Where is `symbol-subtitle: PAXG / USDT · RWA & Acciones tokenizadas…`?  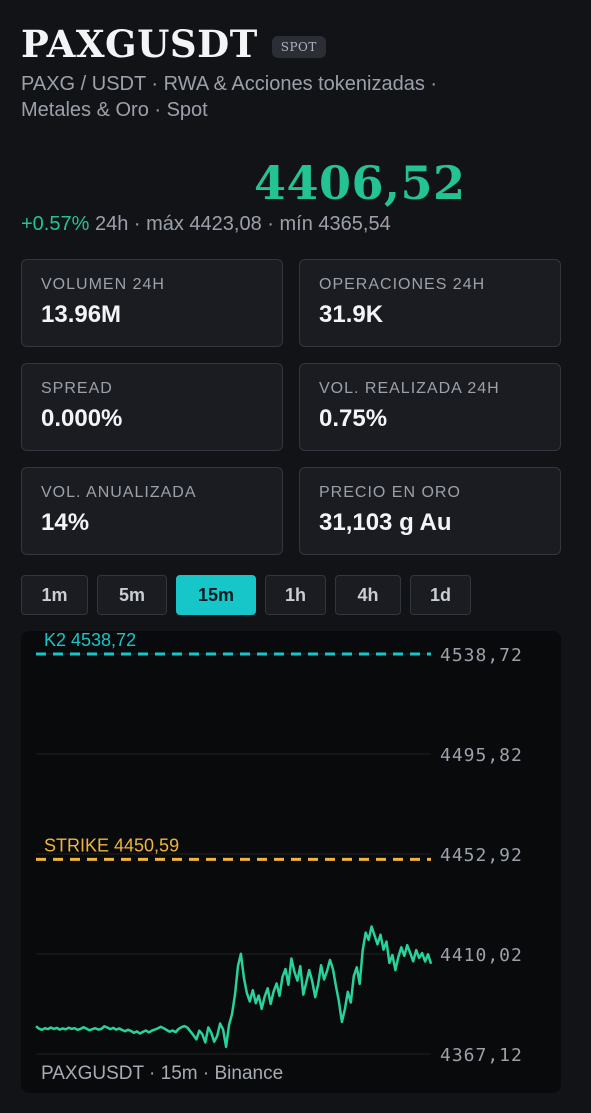 symbol-subtitle: PAXG / USDT · RWA & Acciones tokenizadas… is located at coordinates (229, 97).